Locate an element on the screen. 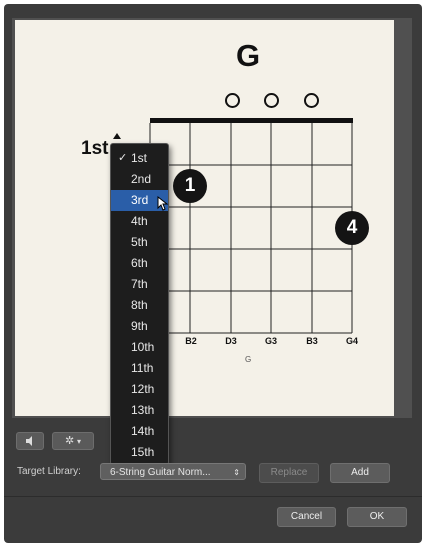  string-note-label: D3 is located at coordinates (231, 341).